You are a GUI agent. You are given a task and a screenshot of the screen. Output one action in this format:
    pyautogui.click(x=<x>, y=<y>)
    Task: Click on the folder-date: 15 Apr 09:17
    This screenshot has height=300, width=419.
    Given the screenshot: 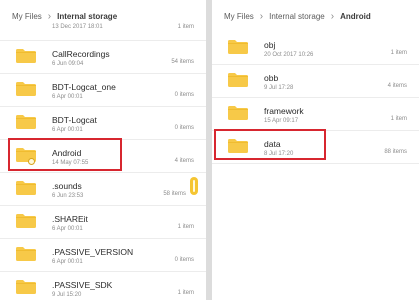 What is the action you would take?
    pyautogui.click(x=281, y=121)
    